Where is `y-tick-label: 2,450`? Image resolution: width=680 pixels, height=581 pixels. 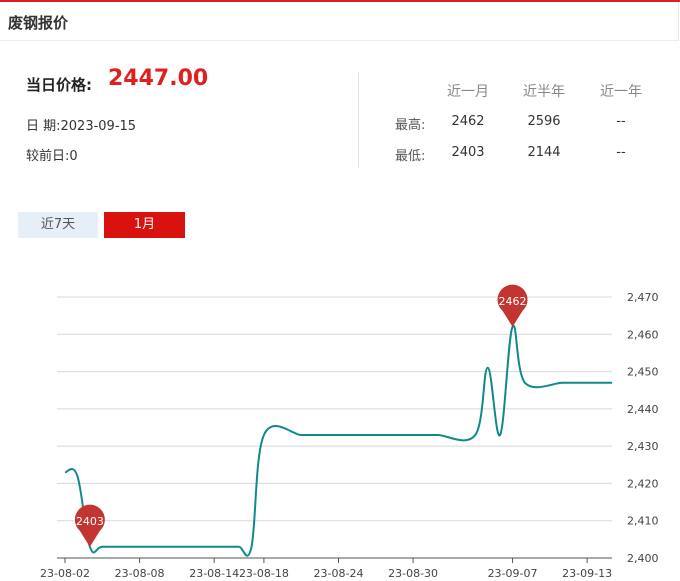 y-tick-label: 2,450 is located at coordinates (643, 372).